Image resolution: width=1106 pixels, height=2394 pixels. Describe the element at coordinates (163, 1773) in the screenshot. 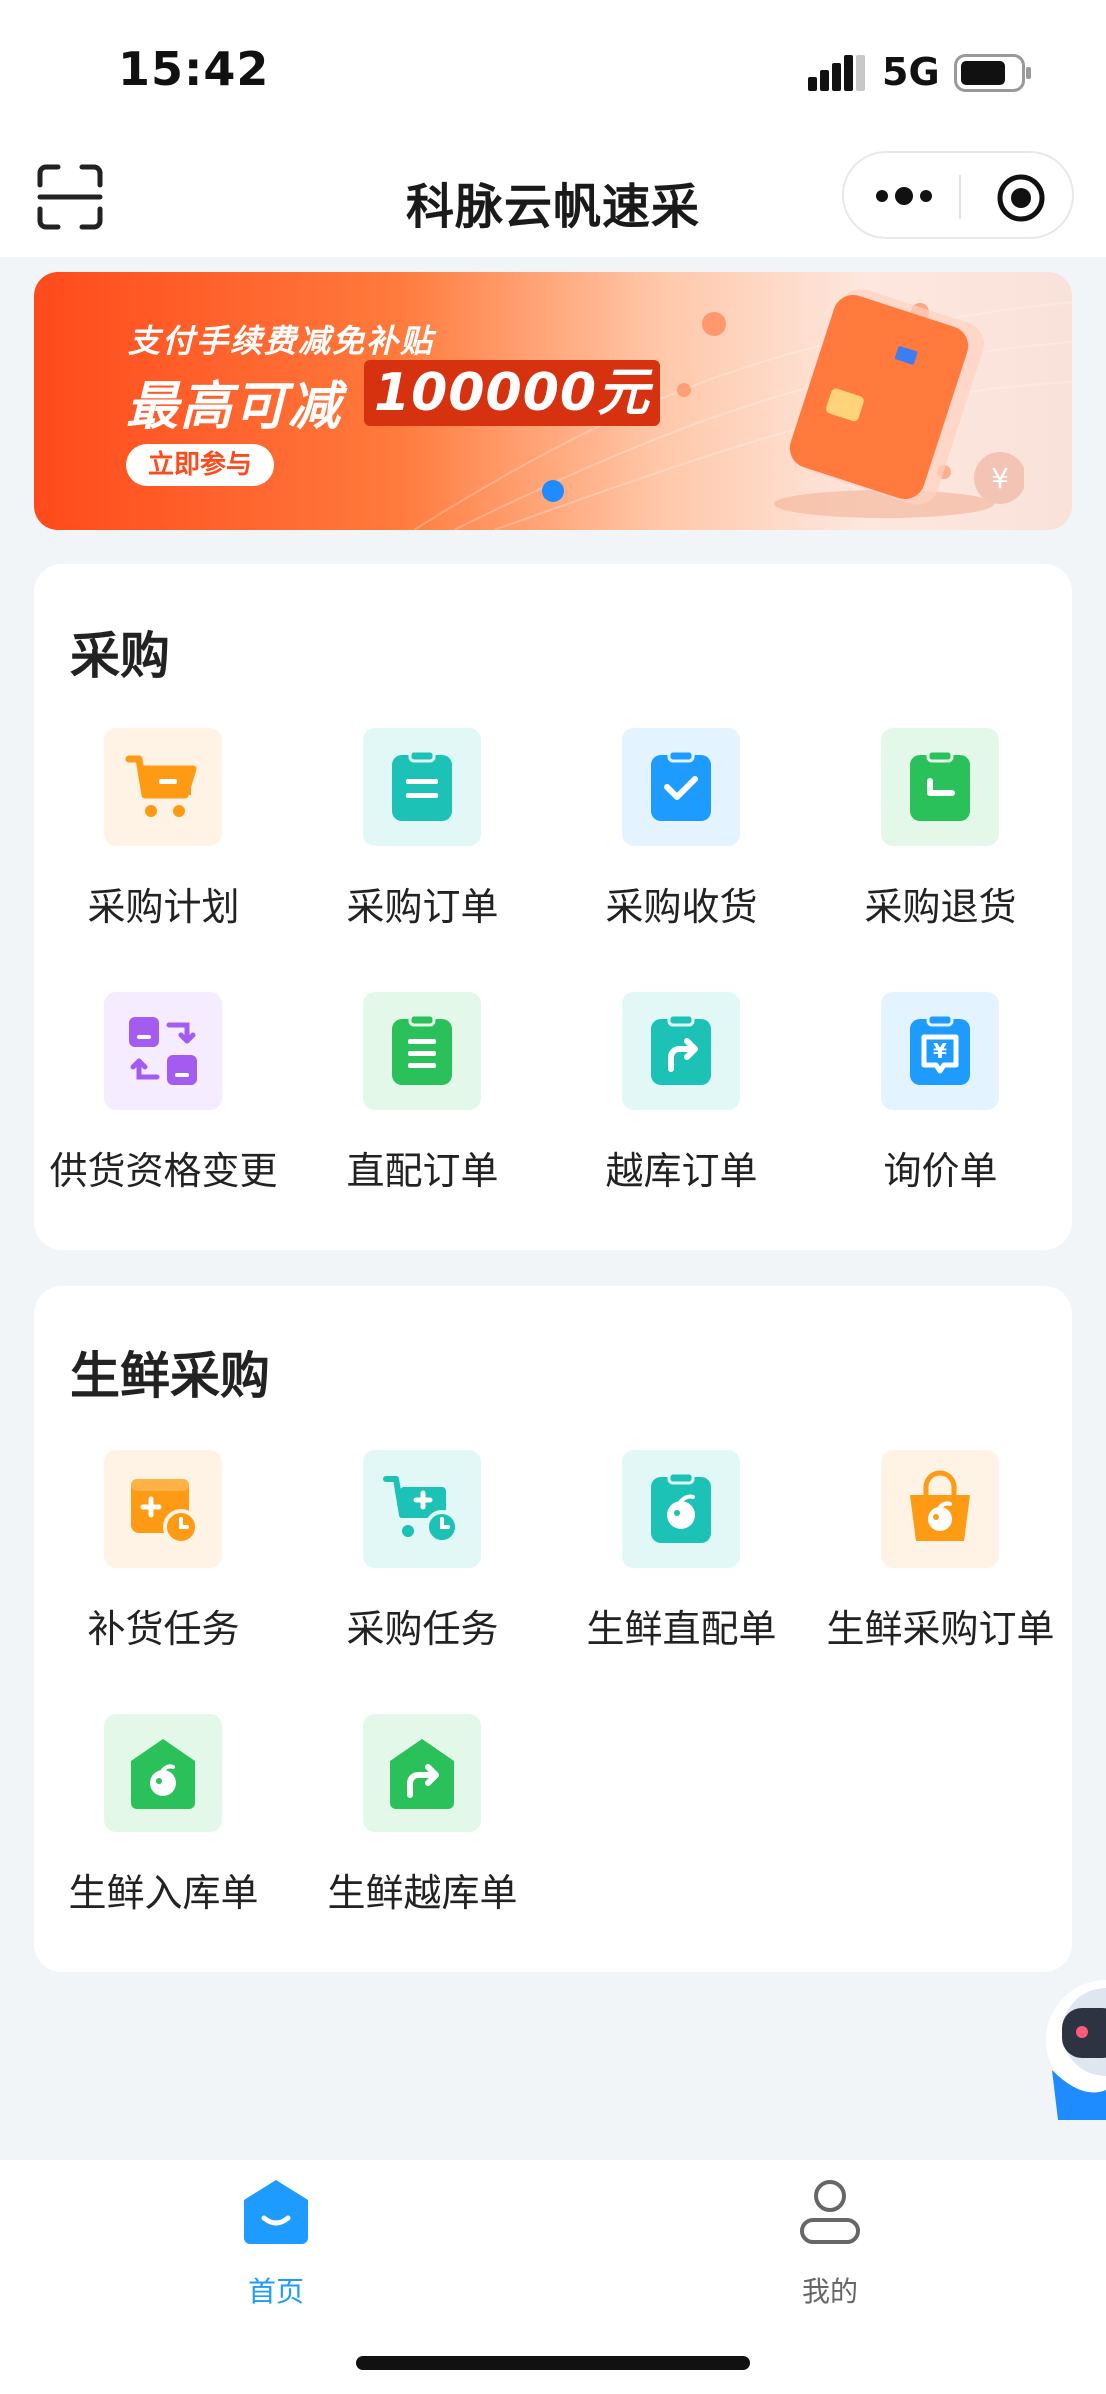

I see `house-fruit-icon` at that location.